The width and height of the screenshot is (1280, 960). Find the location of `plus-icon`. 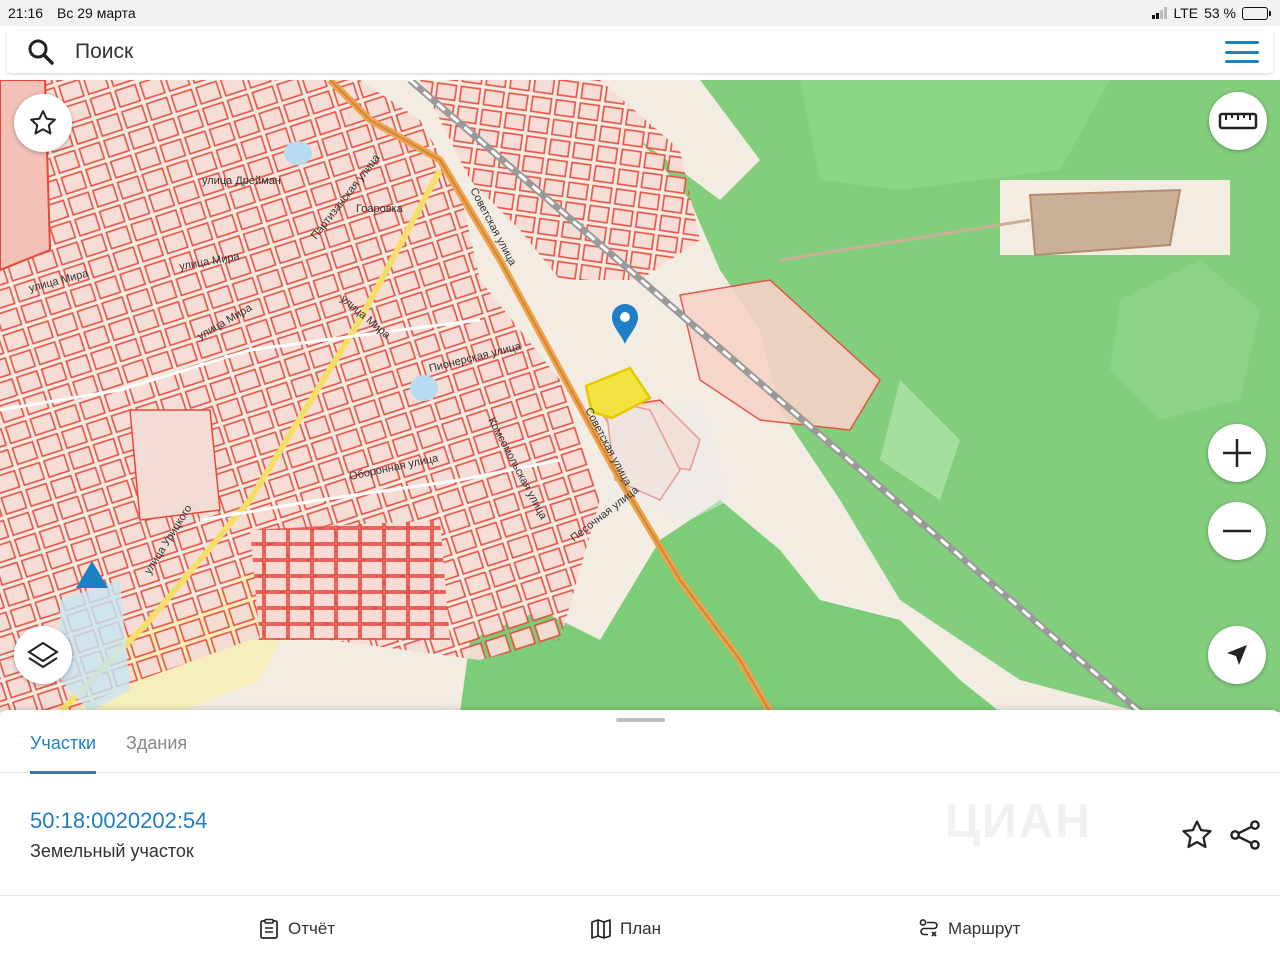

plus-icon is located at coordinates (1237, 453).